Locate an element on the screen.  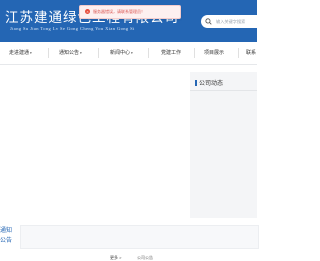
nav-item-label: 联系 is located at coordinates (251, 53).